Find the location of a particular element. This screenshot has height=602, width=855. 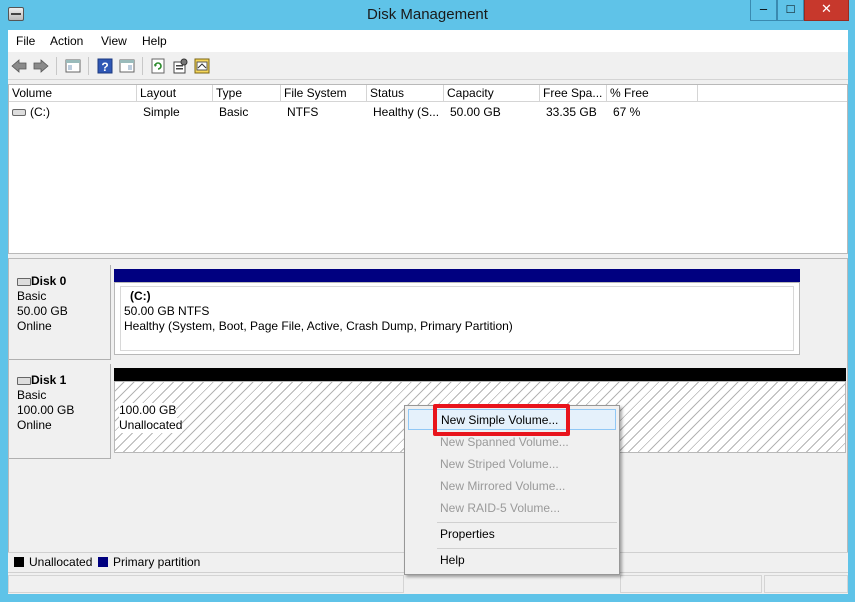

disk-0-name: Disk 0 is located at coordinates (49, 281).